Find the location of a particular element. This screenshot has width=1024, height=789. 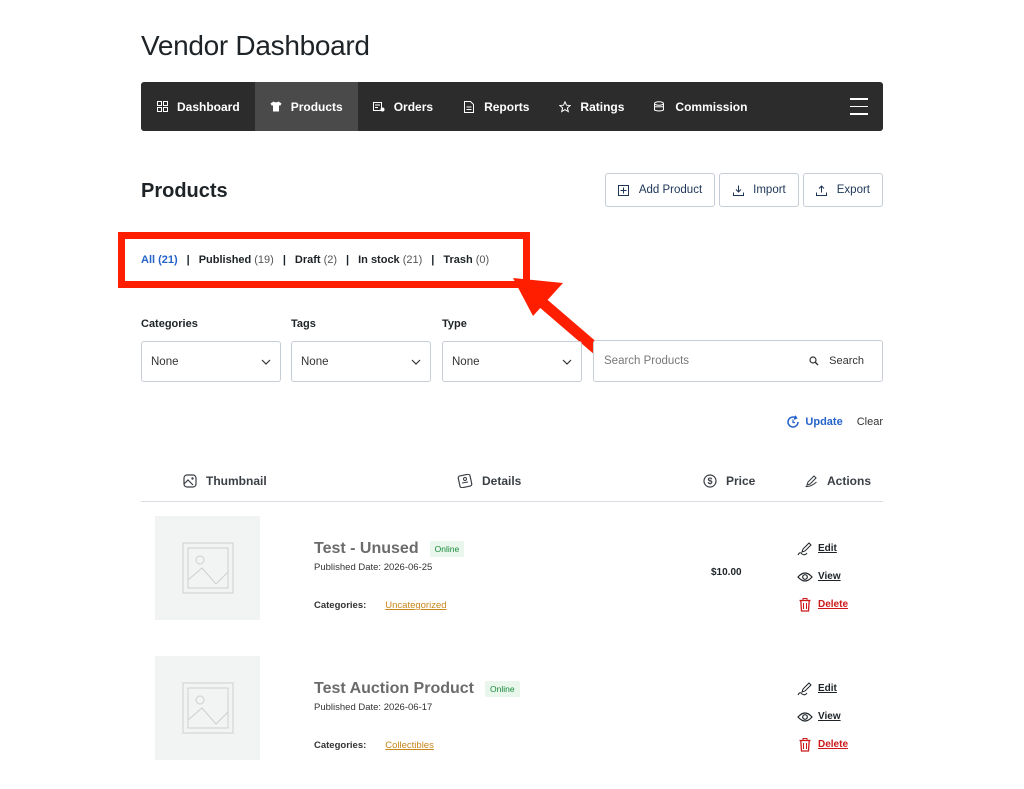

dashboard-grid-icon is located at coordinates (162, 107).